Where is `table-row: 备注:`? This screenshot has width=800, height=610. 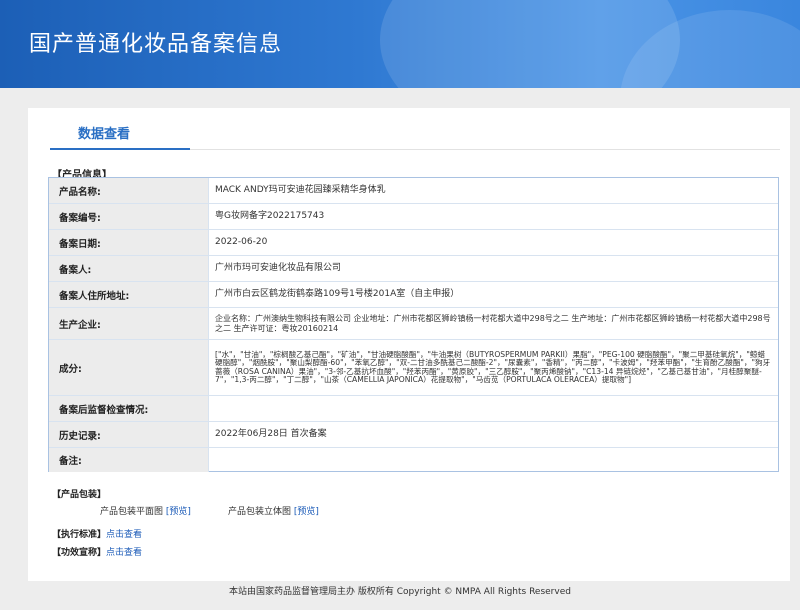
table-row: 备注: is located at coordinates (413, 460).